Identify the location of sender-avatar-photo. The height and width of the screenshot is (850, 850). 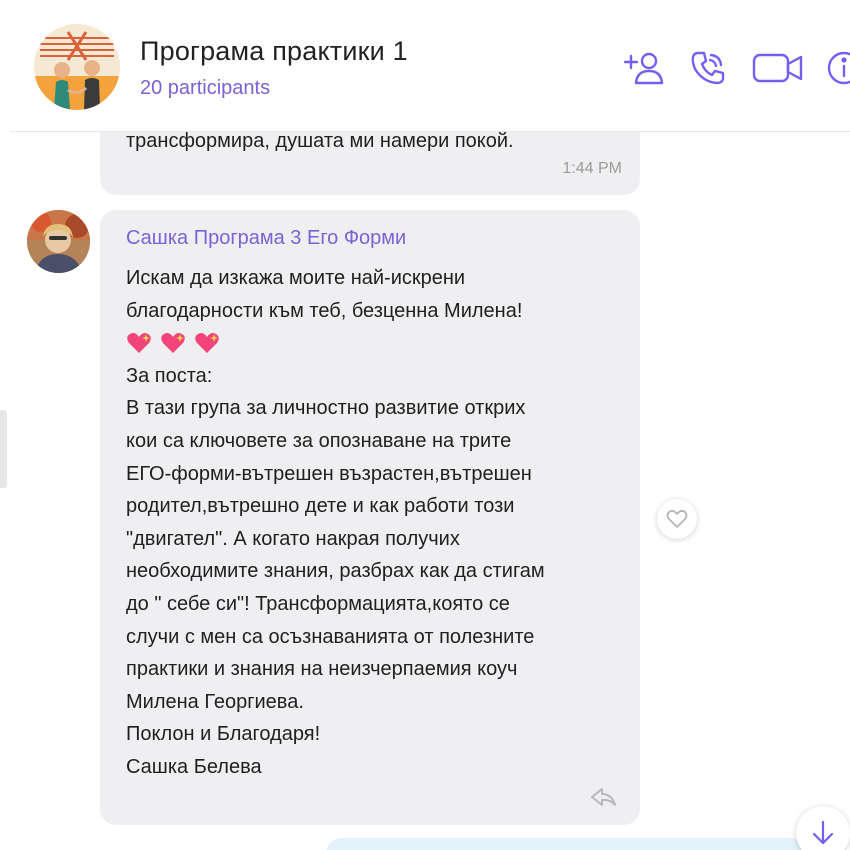
(58, 241).